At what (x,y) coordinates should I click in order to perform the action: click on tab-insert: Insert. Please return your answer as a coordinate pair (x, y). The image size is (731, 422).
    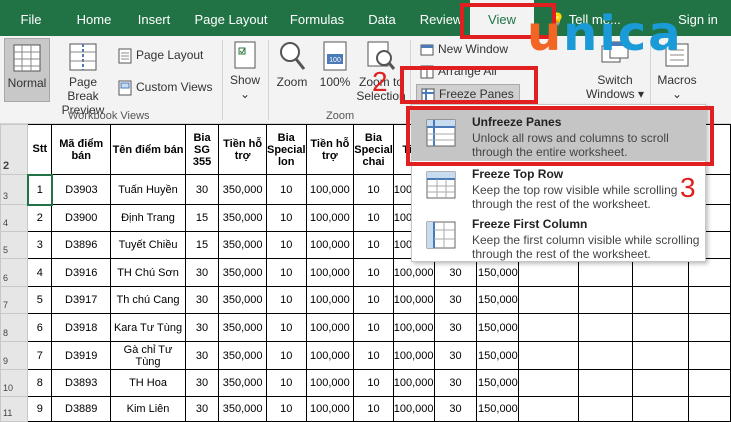
    Looking at the image, I should click on (154, 18).